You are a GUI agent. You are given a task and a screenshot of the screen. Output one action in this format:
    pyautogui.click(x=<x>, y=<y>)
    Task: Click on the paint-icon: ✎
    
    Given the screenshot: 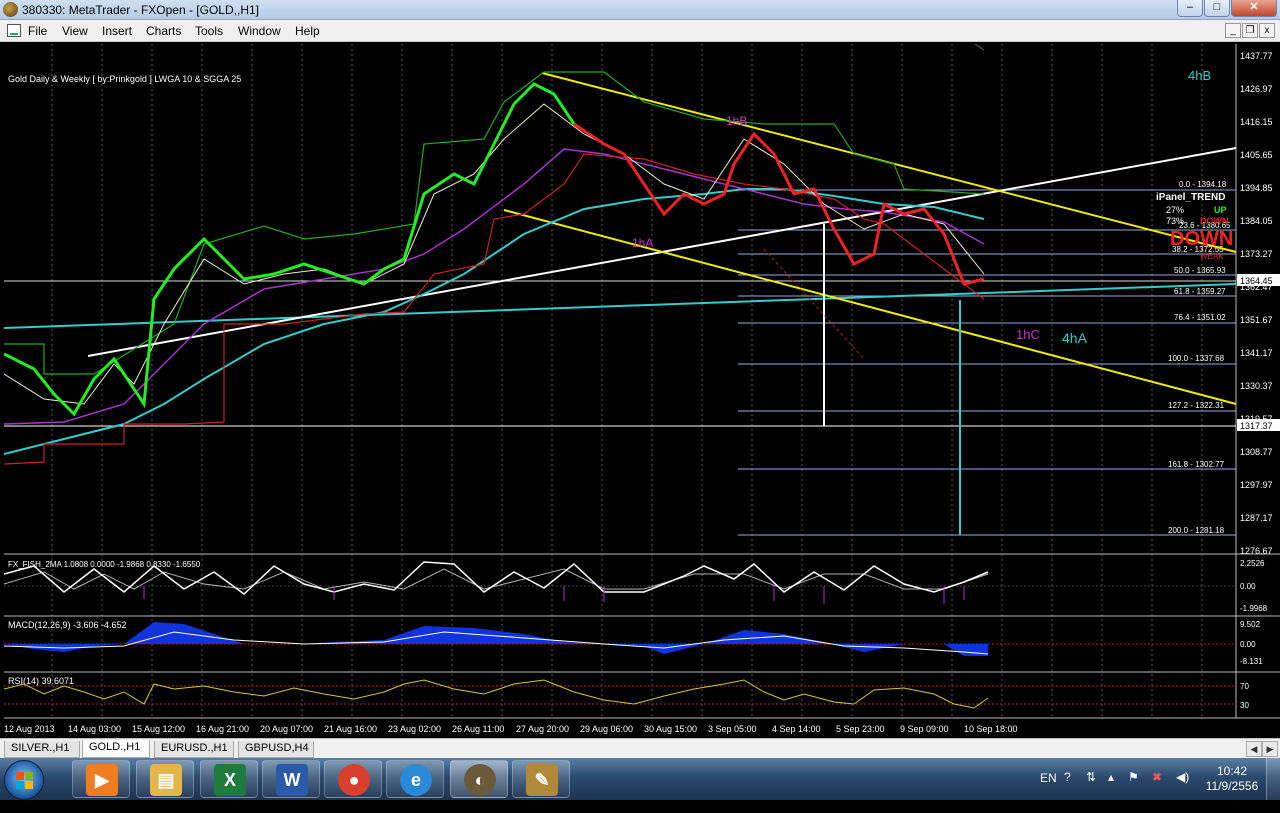 What is the action you would take?
    pyautogui.click(x=542, y=780)
    